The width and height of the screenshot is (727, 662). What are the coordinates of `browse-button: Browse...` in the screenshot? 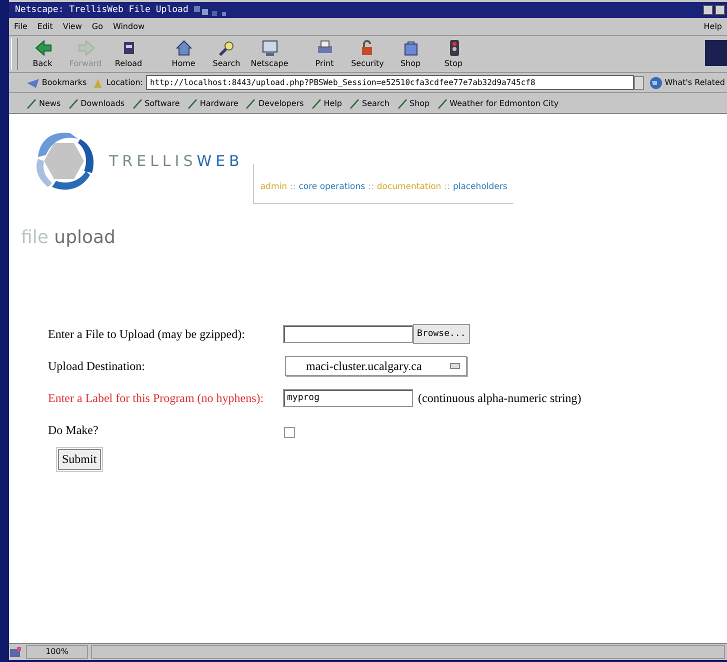 It's located at (441, 334).